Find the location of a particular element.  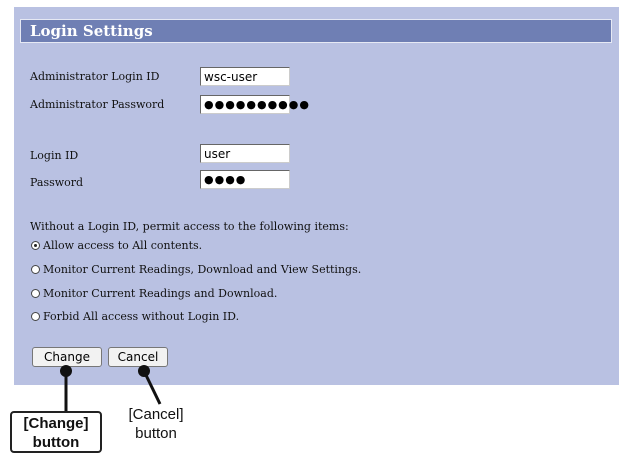

password-label: Password is located at coordinates (57, 182).